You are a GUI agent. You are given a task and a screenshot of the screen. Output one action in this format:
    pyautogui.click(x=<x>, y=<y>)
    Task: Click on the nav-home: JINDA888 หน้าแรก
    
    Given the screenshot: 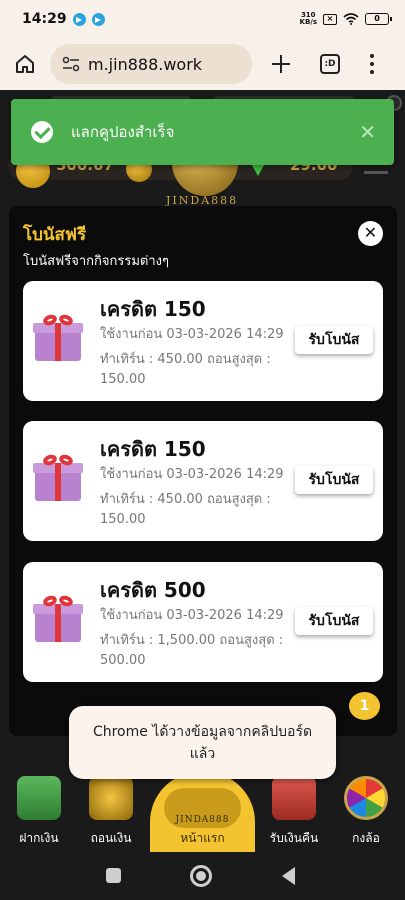 What is the action you would take?
    pyautogui.click(x=202, y=812)
    